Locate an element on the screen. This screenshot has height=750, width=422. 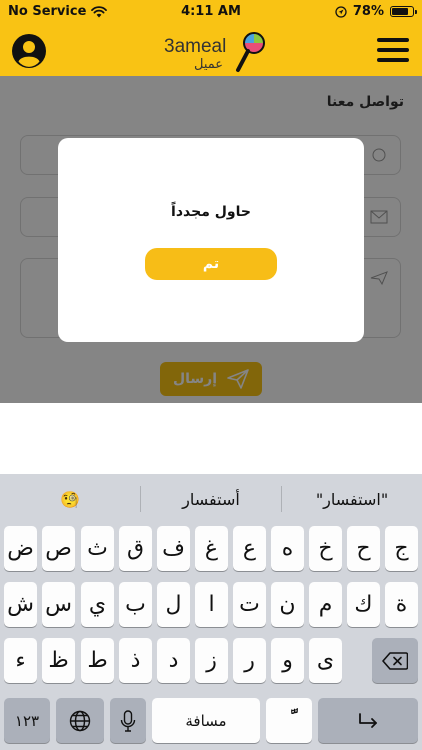
key: ط is located at coordinates (97, 660).